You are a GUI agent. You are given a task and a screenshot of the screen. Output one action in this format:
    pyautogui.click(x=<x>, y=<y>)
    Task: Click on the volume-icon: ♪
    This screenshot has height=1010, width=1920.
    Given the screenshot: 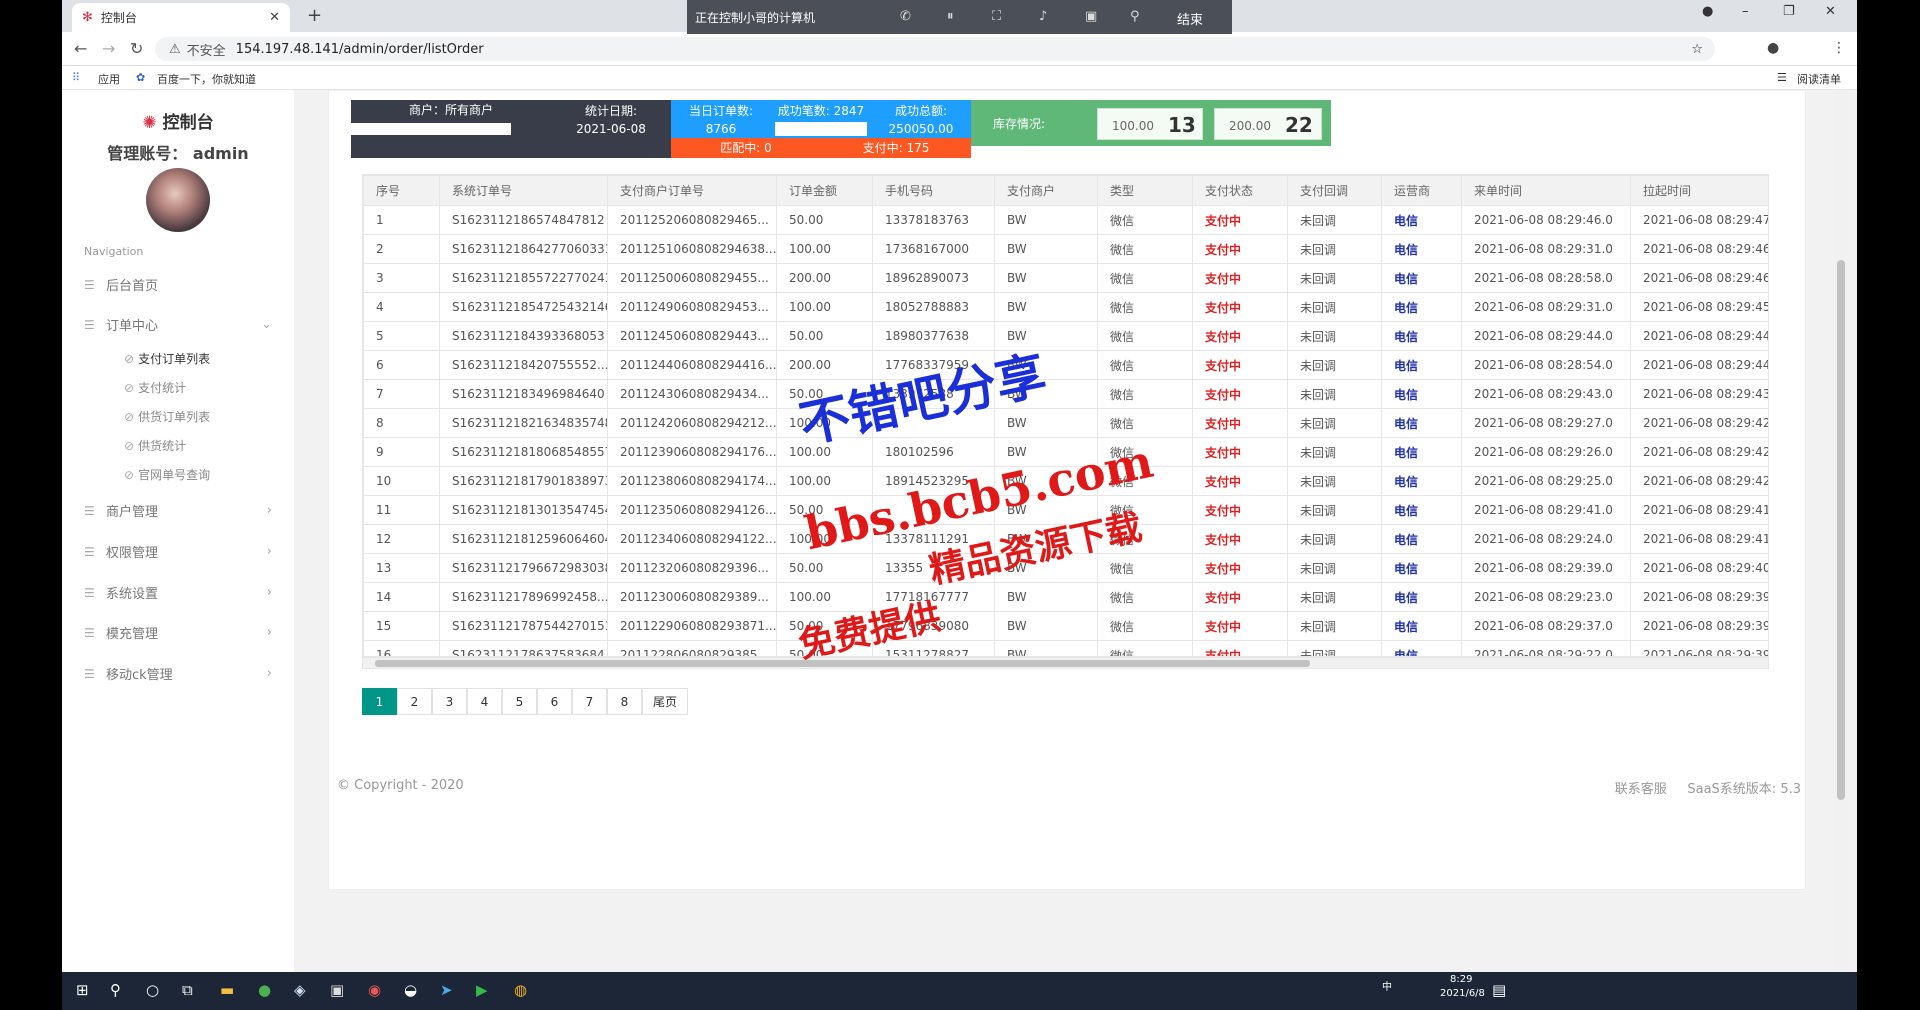 What is the action you would take?
    pyautogui.click(x=1043, y=16)
    